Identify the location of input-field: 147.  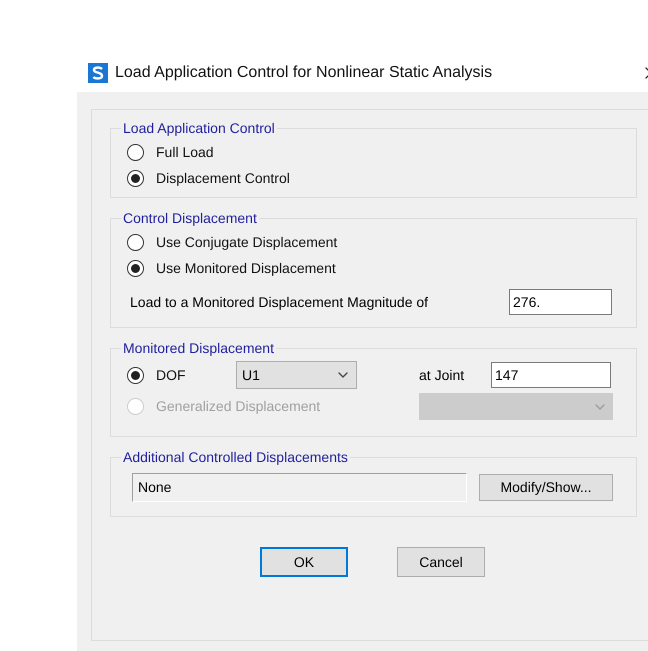
(551, 375).